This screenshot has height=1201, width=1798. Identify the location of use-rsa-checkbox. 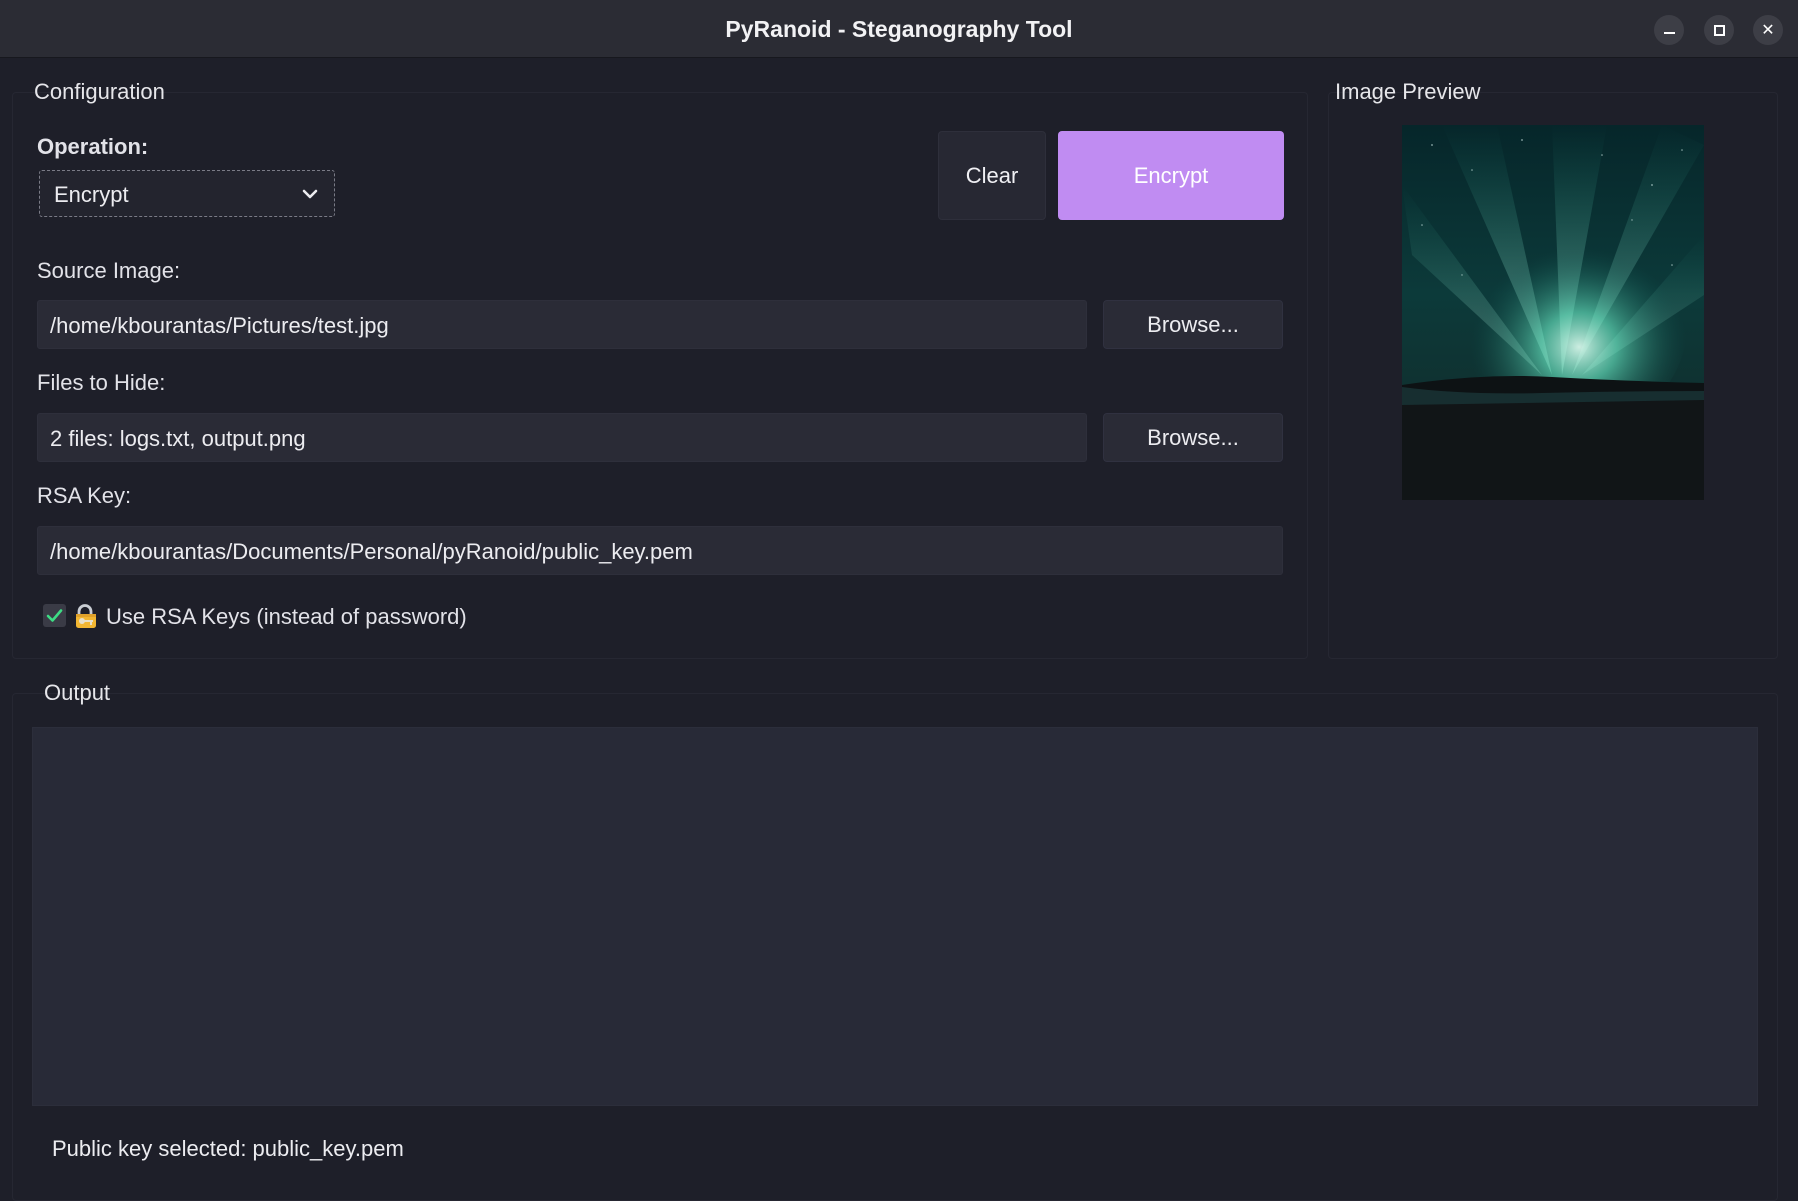
(54, 615).